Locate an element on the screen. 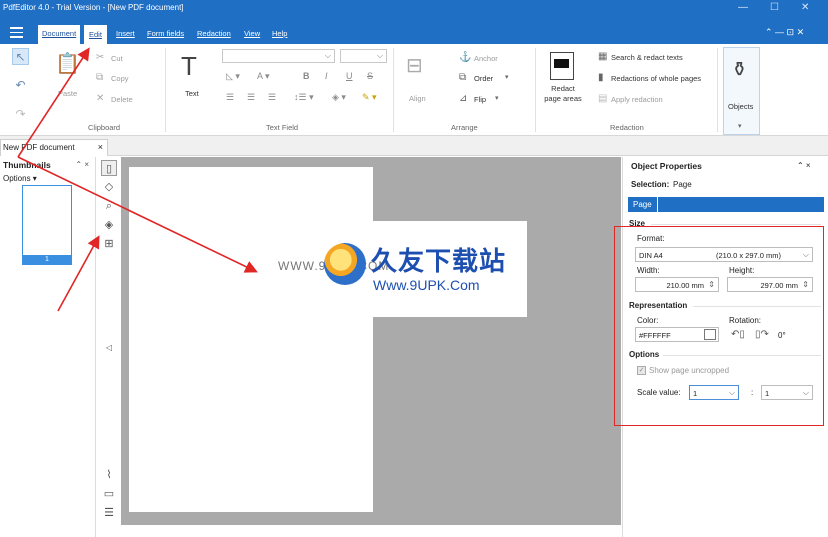  cut-button: Cut is located at coordinates (117, 58).